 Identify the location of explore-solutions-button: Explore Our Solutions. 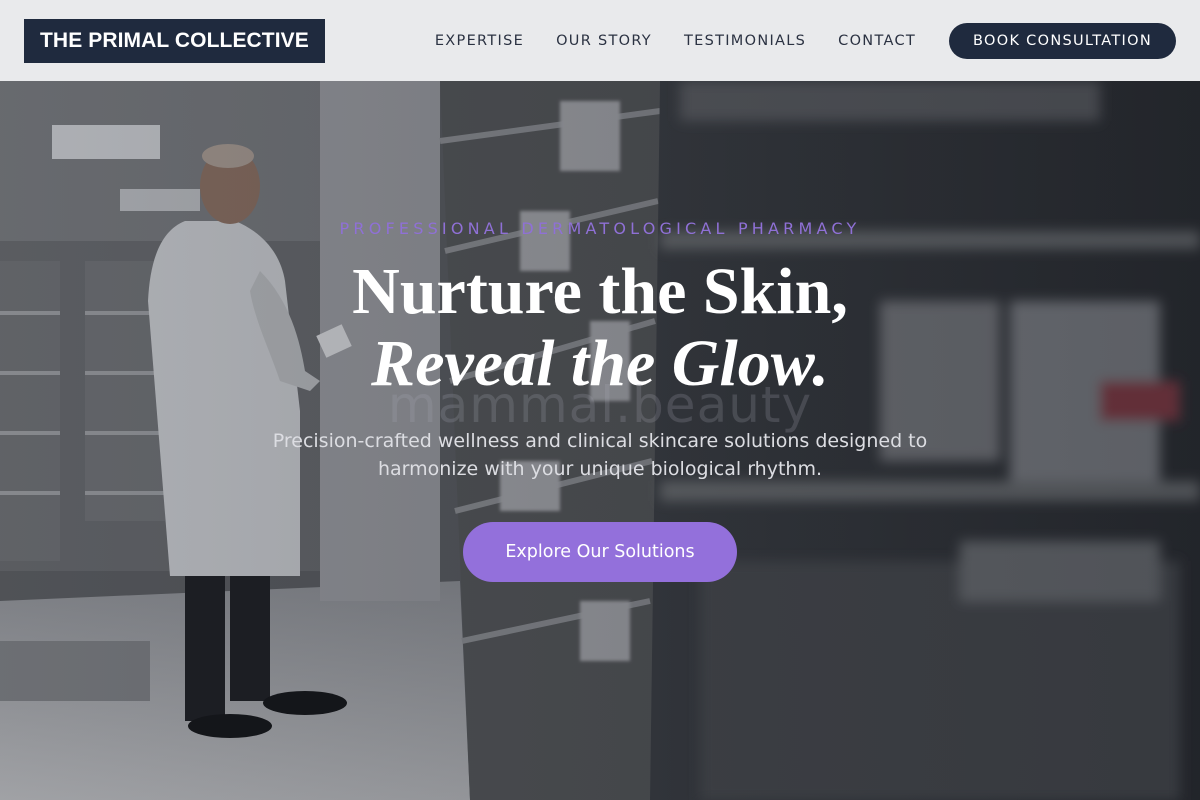
(600, 552).